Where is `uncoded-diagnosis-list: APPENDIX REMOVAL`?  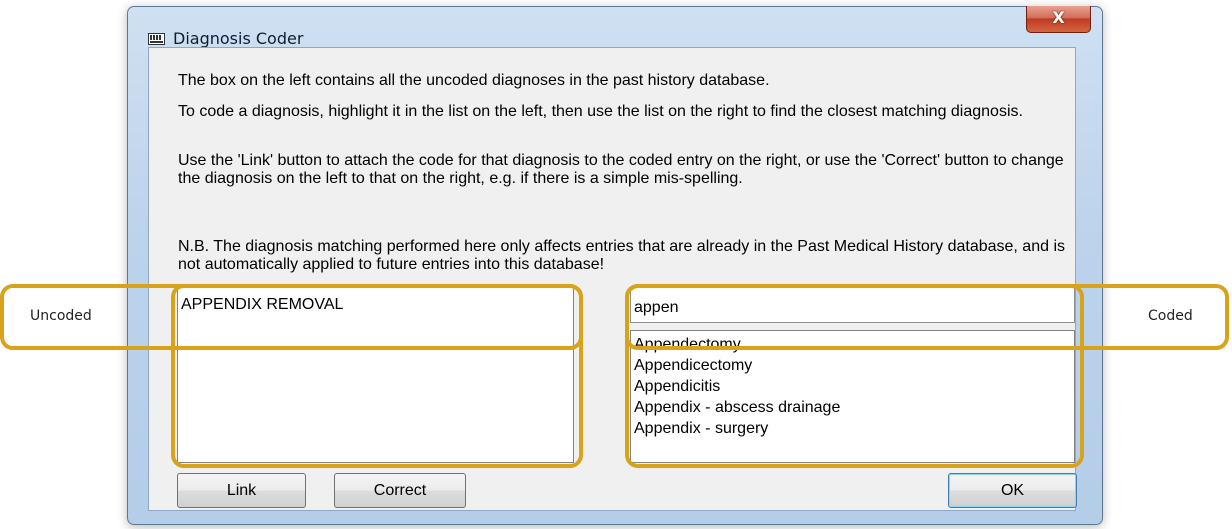 uncoded-diagnosis-list: APPENDIX REMOVAL is located at coordinates (375, 375).